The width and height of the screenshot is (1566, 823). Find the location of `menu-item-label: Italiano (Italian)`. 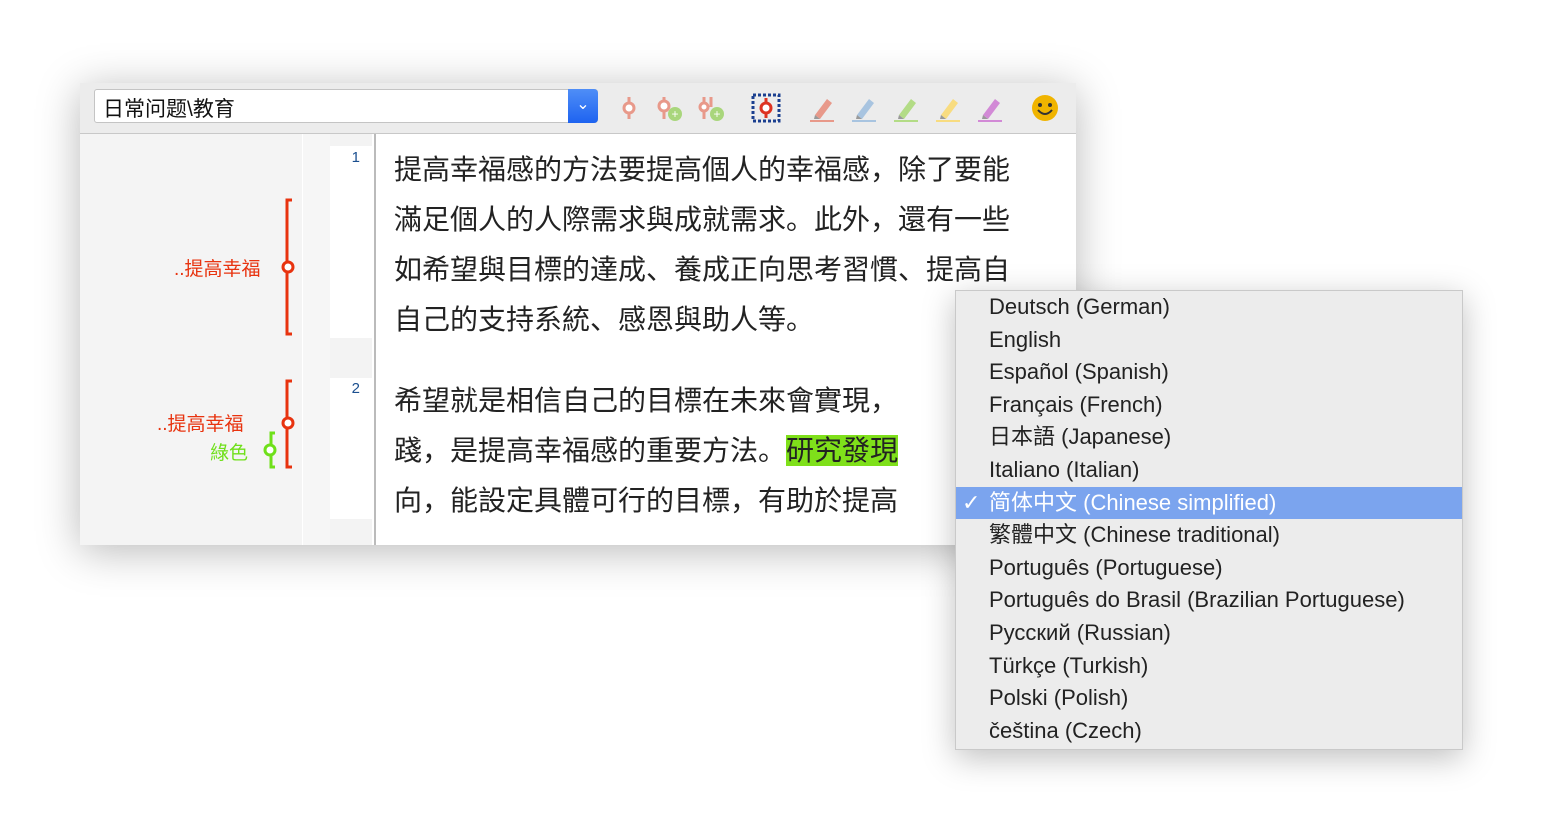

menu-item-label: Italiano (Italian) is located at coordinates (1064, 469).